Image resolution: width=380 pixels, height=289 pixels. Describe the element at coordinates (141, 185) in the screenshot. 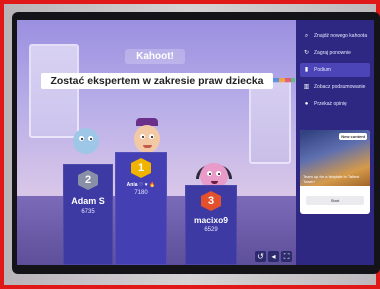

I see `player-name: Ania ♡ ♥ 🔥` at that location.